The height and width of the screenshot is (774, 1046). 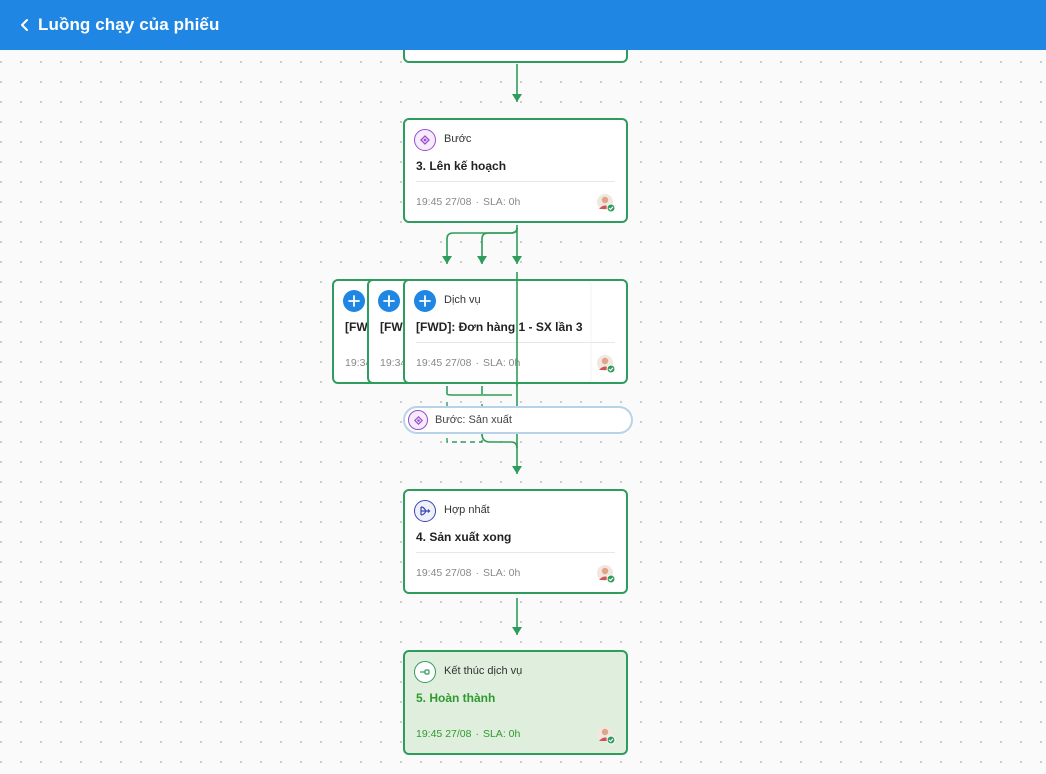 I want to click on end-icon, so click(x=425, y=672).